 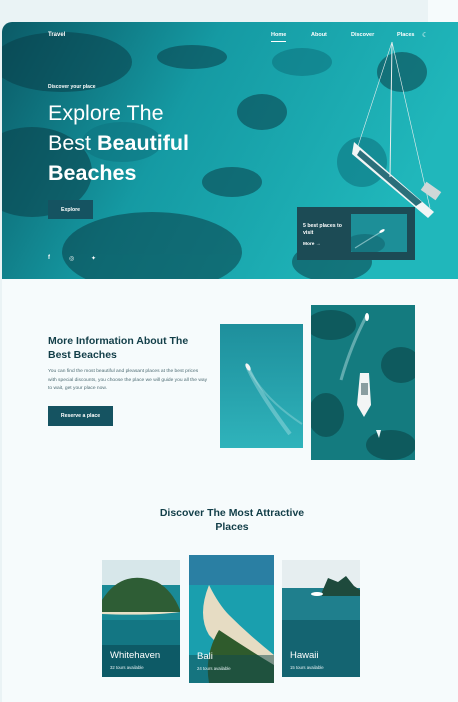 What do you see at coordinates (49, 258) in the screenshot?
I see `facebook-icon: f` at bounding box center [49, 258].